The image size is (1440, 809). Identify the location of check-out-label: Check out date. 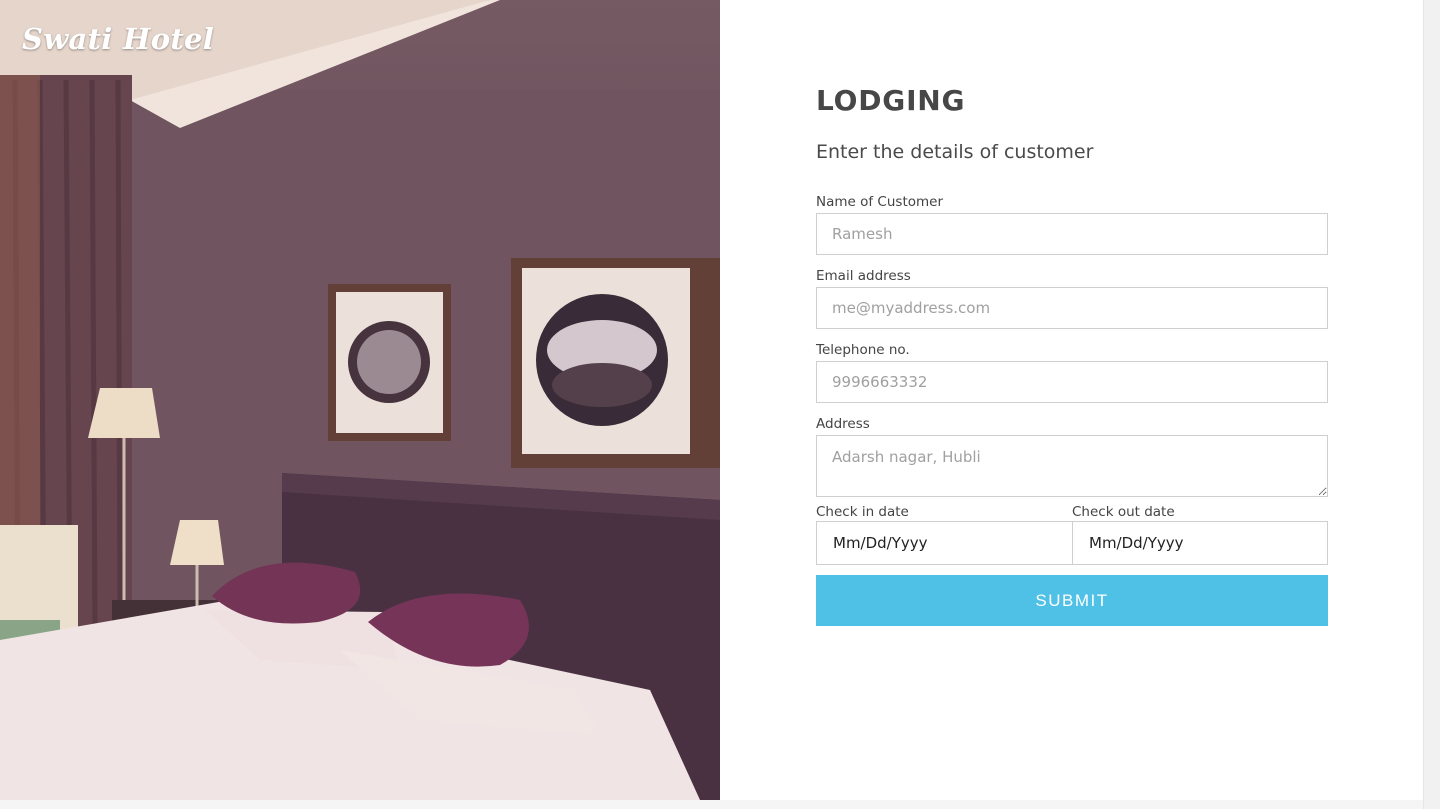
(1123, 512).